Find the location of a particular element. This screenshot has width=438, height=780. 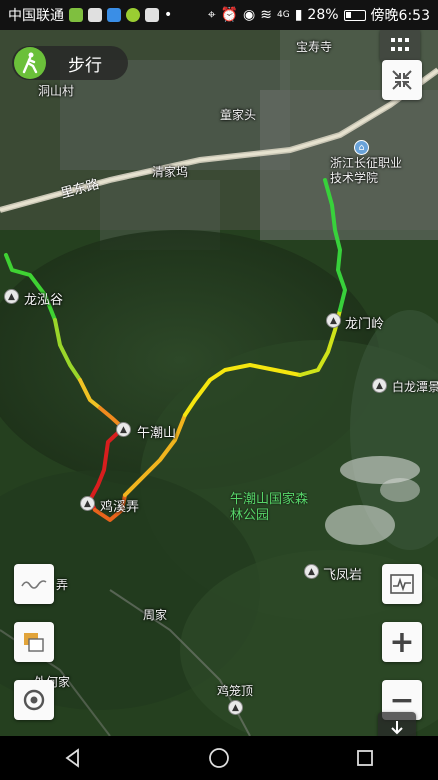

location-icon: ⌖ is located at coordinates (211, 15).